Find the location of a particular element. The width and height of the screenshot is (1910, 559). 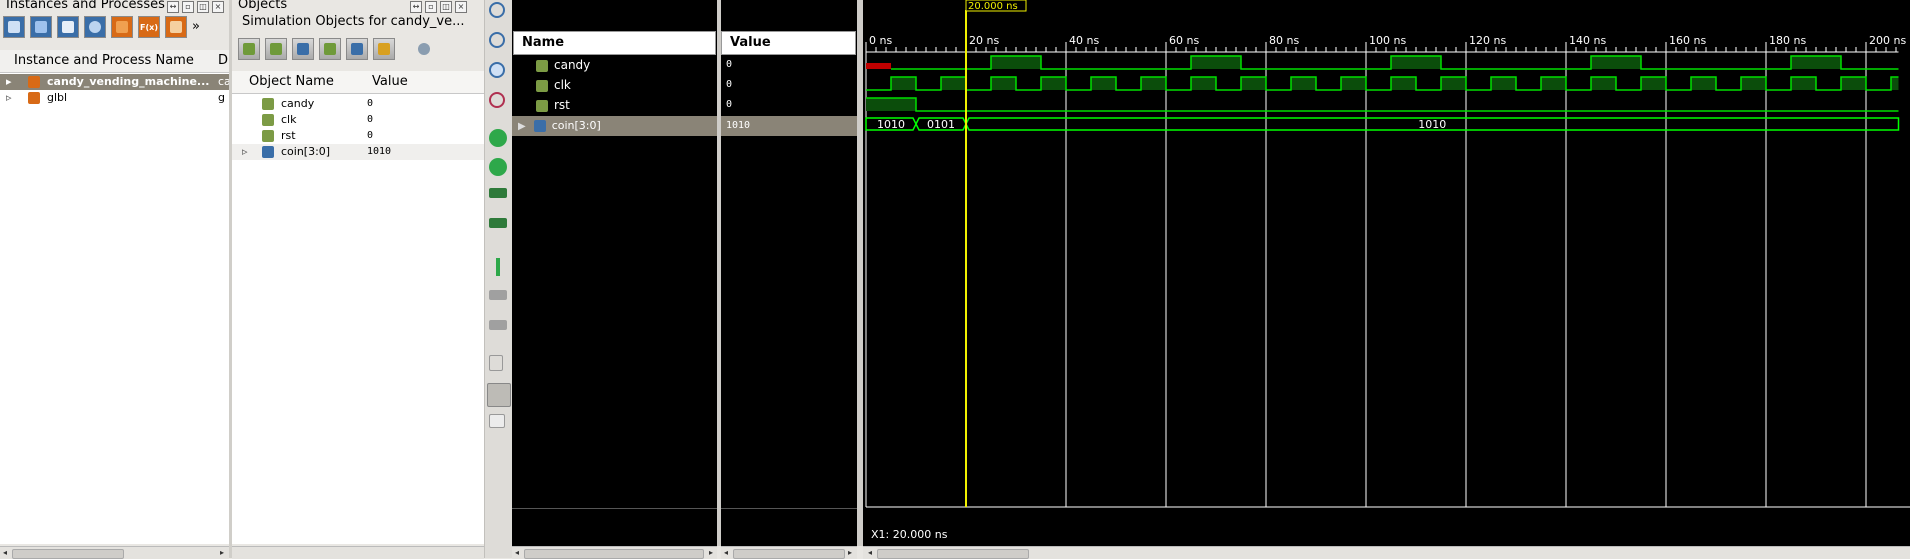

next-transition-icon is located at coordinates (498, 223).